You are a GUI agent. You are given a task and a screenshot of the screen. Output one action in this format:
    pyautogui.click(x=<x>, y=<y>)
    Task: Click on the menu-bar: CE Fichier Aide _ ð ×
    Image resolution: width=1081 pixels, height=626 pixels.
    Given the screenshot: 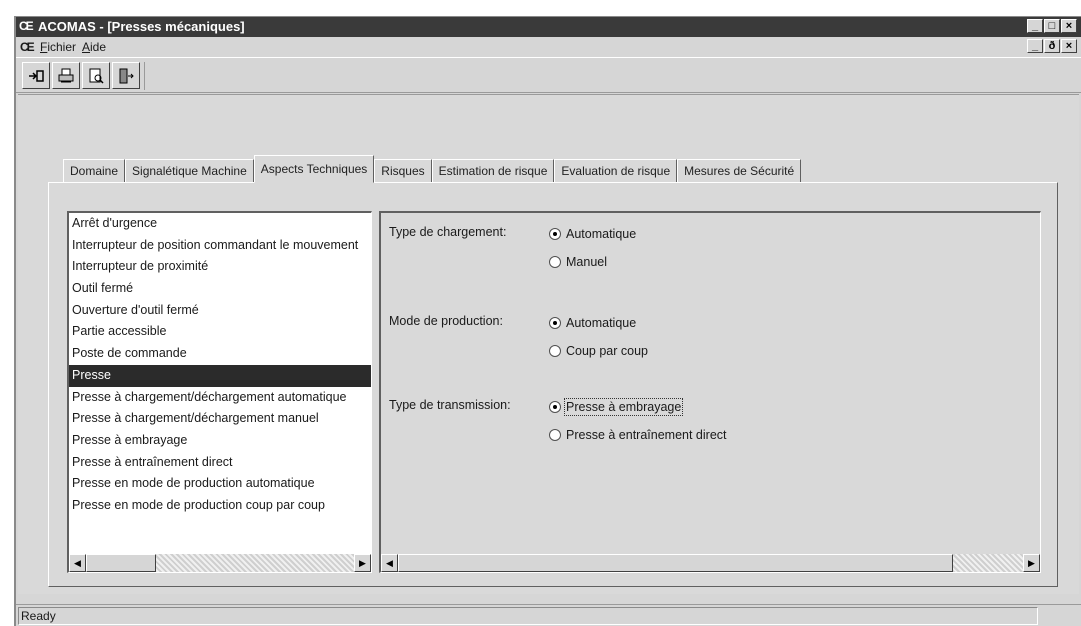 What is the action you would take?
    pyautogui.click(x=548, y=47)
    